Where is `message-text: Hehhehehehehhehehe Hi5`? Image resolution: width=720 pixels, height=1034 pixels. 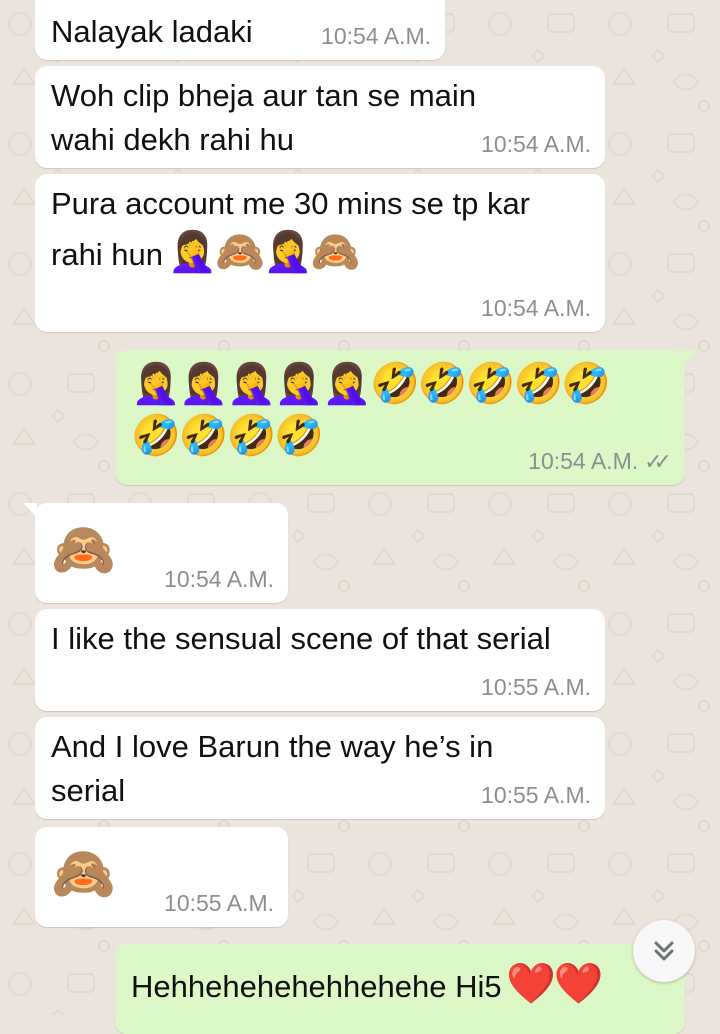
message-text: Hehhehehehehhehehe Hi5 is located at coordinates (316, 986).